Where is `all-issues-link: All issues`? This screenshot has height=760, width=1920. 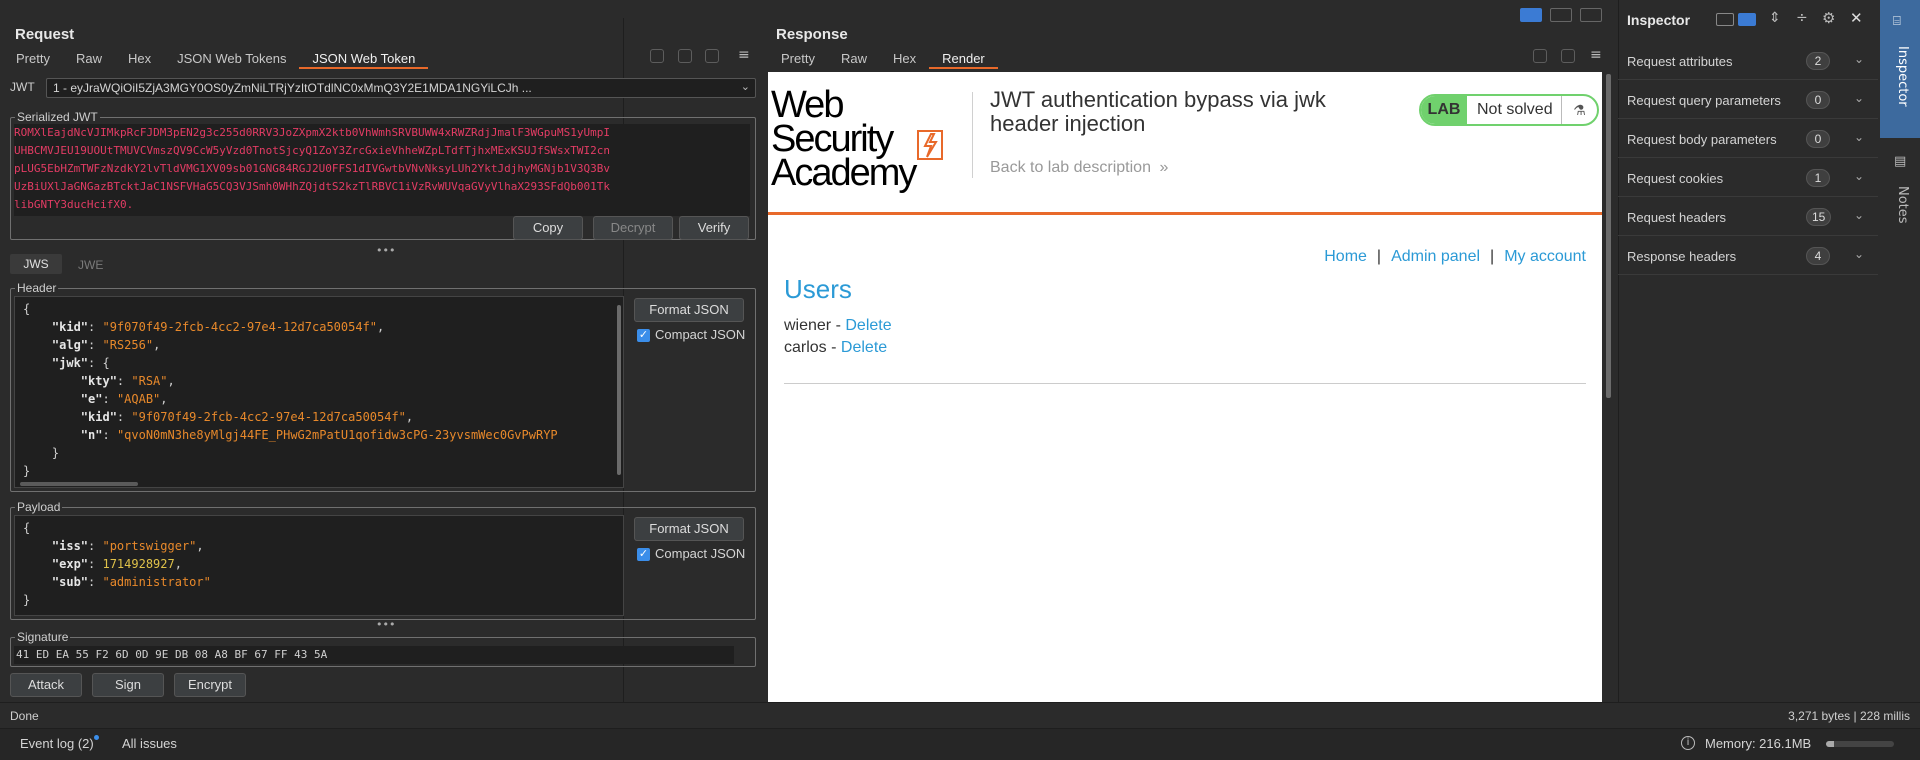
all-issues-link: All issues is located at coordinates (149, 743).